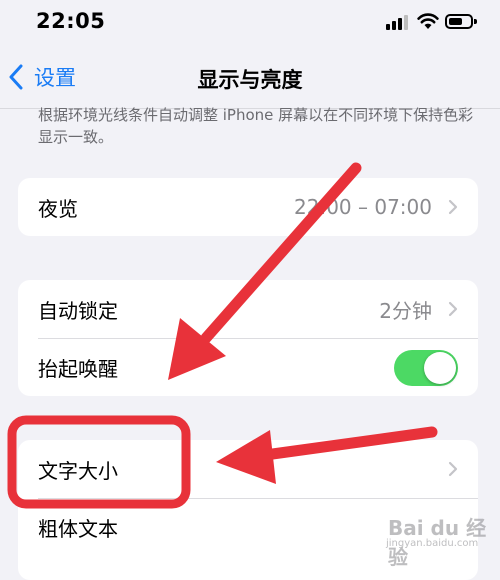 This screenshot has height=580, width=500. I want to click on raise-to-wake-row: 抬起唤醒, so click(248, 367).